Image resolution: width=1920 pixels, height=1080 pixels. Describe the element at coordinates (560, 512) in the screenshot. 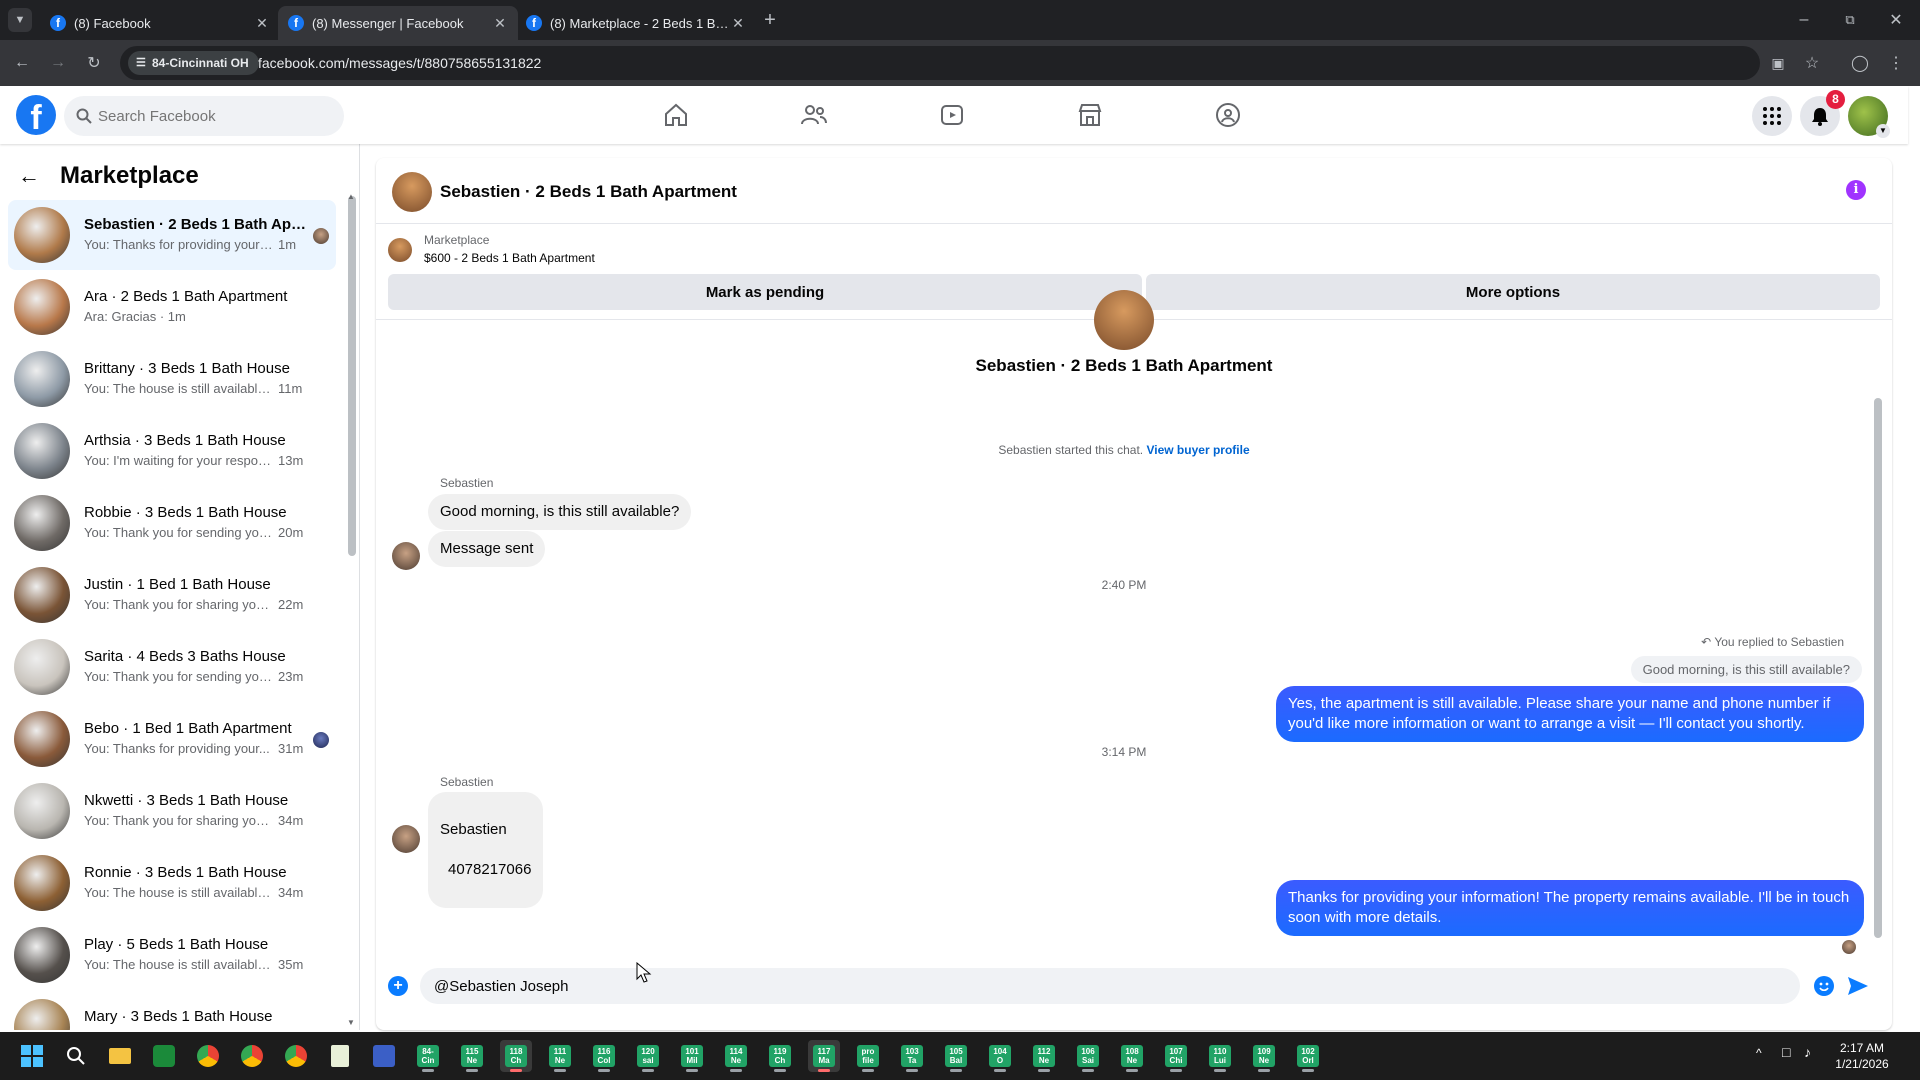

I see `incoming-message: Good morning, is this still available?` at that location.